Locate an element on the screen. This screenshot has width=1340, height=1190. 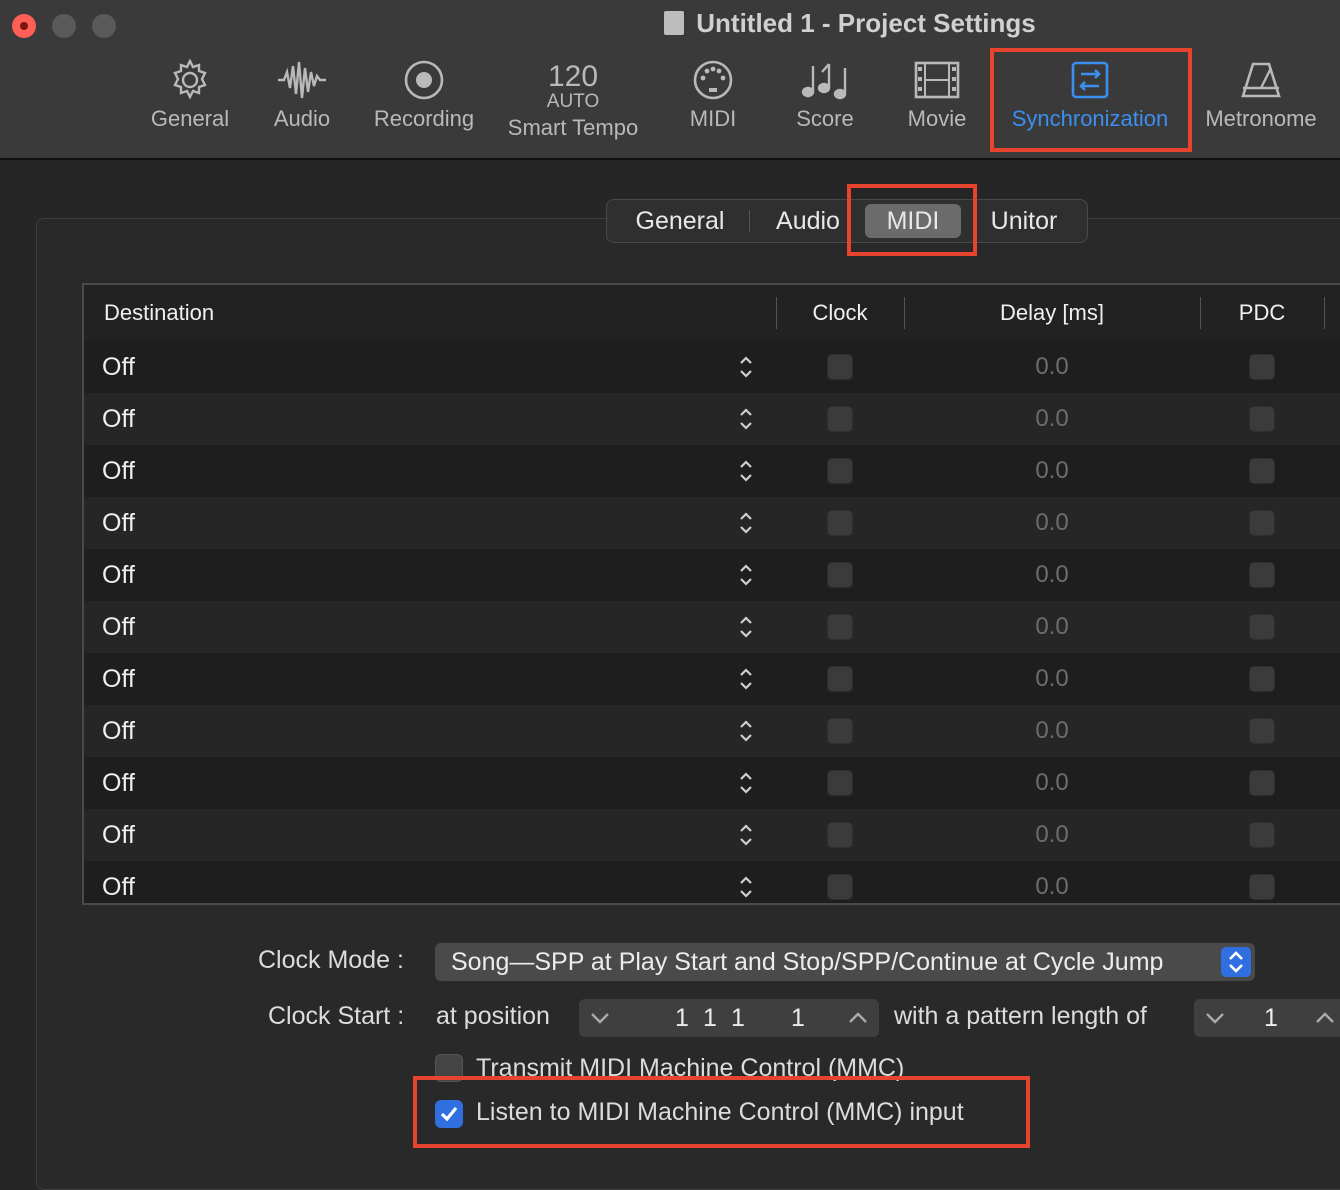
toolbar-score: Score is located at coordinates (825, 95).